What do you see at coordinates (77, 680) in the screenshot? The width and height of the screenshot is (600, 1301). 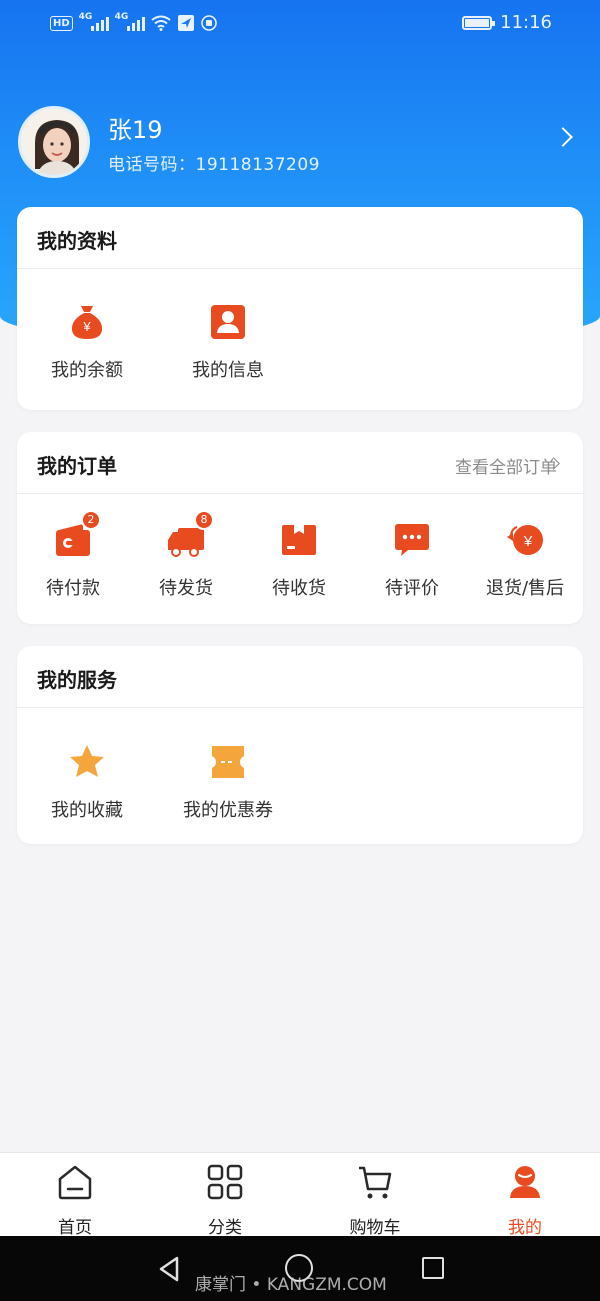 I see `card-title: 我的服务` at bounding box center [77, 680].